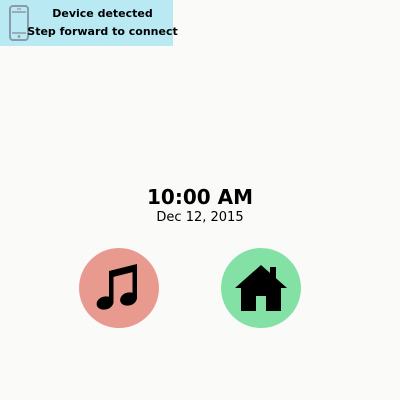  I want to click on clock-time: 10:00 AM, so click(199, 197).